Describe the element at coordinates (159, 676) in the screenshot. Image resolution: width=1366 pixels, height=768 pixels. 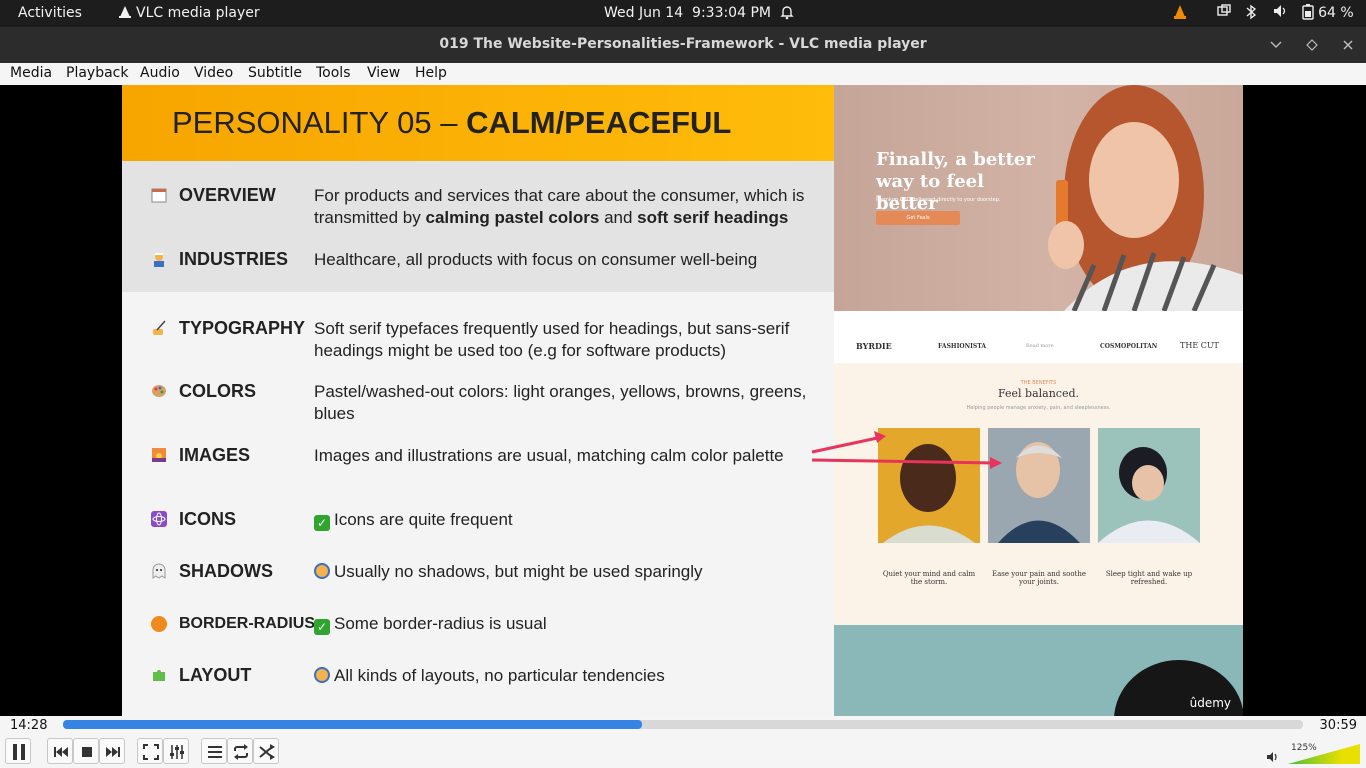
I see `puzzle-piece-icon` at that location.